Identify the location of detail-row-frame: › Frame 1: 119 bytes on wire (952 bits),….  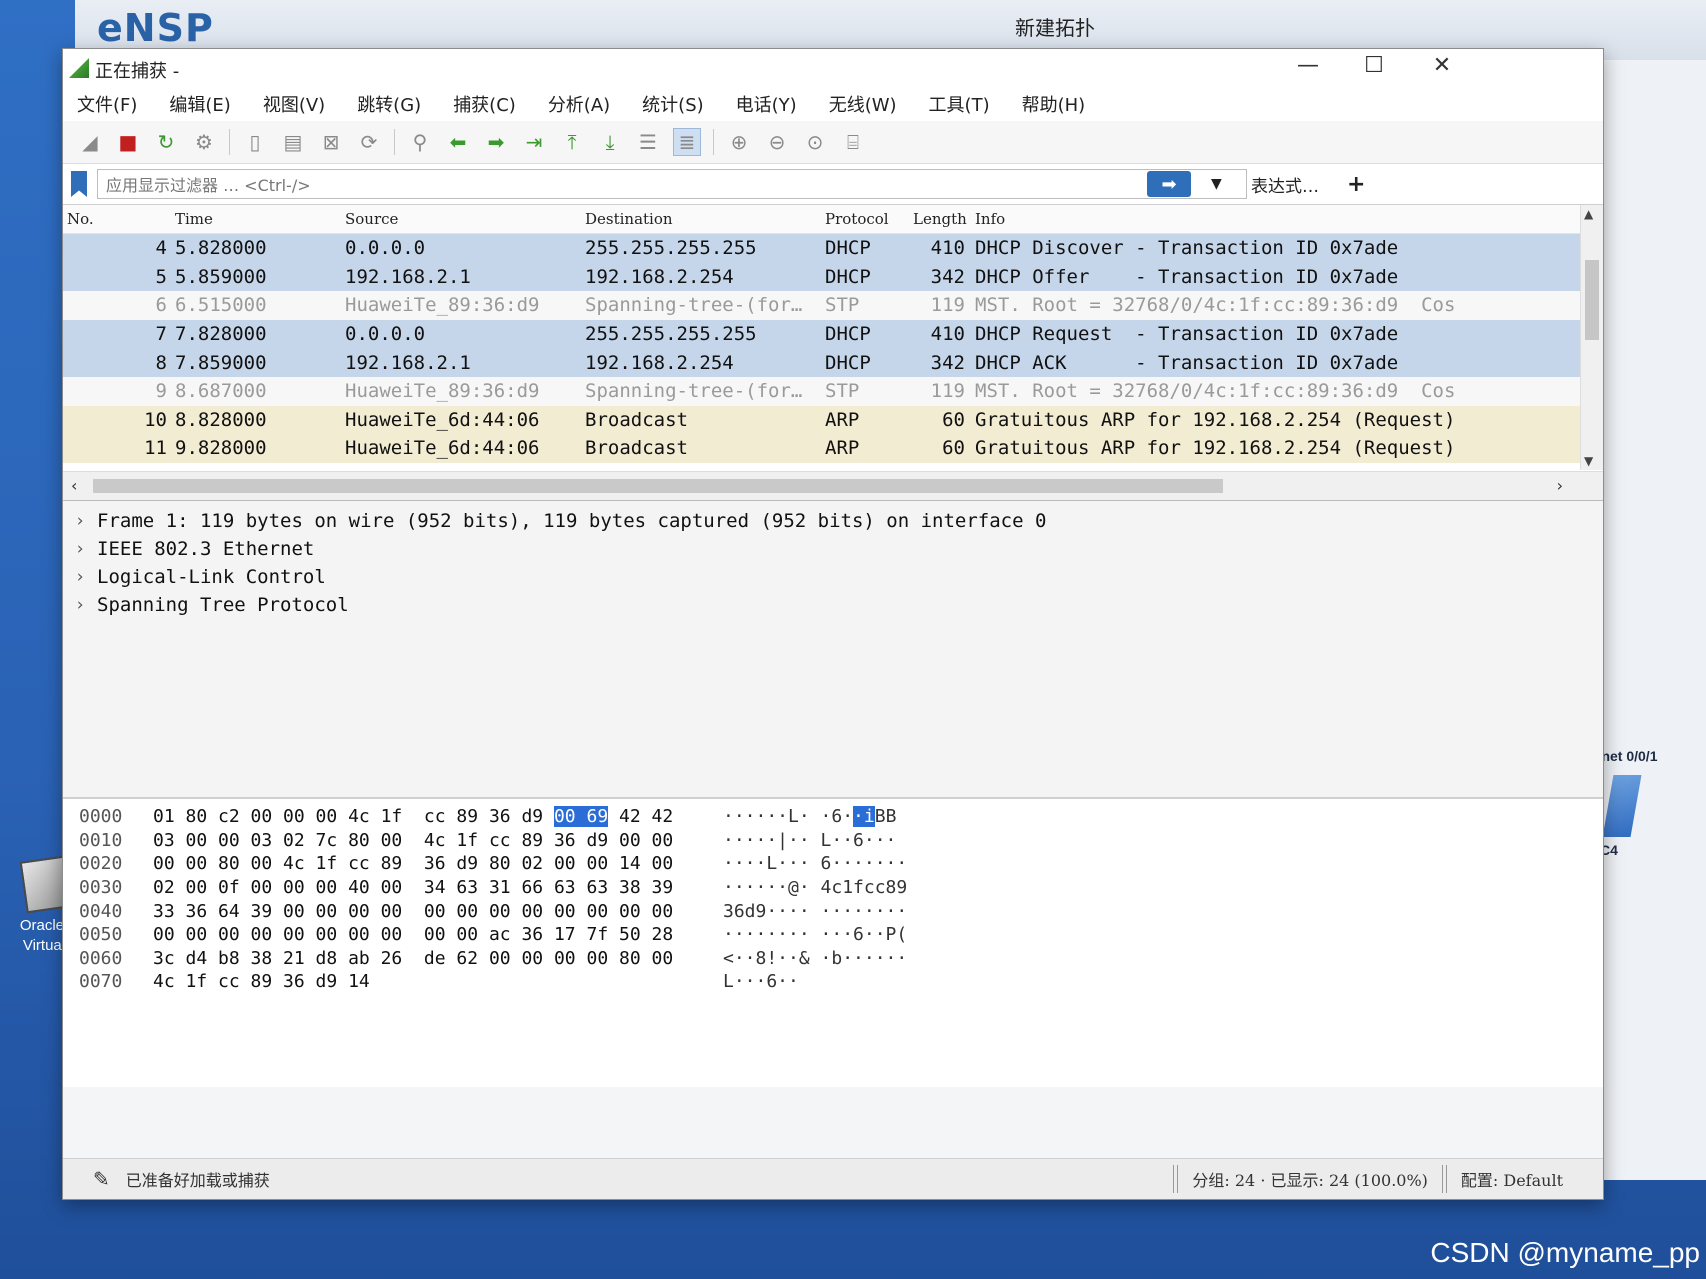
(833, 521).